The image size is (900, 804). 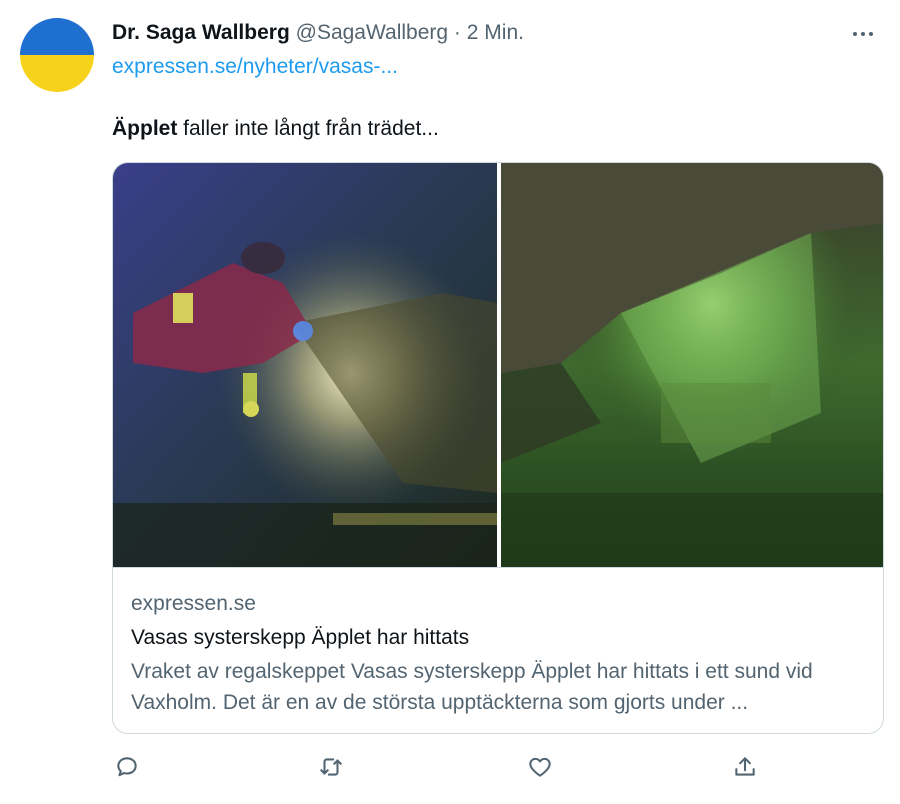 I want to click on author-handle: @SagaWallberg, so click(x=372, y=32).